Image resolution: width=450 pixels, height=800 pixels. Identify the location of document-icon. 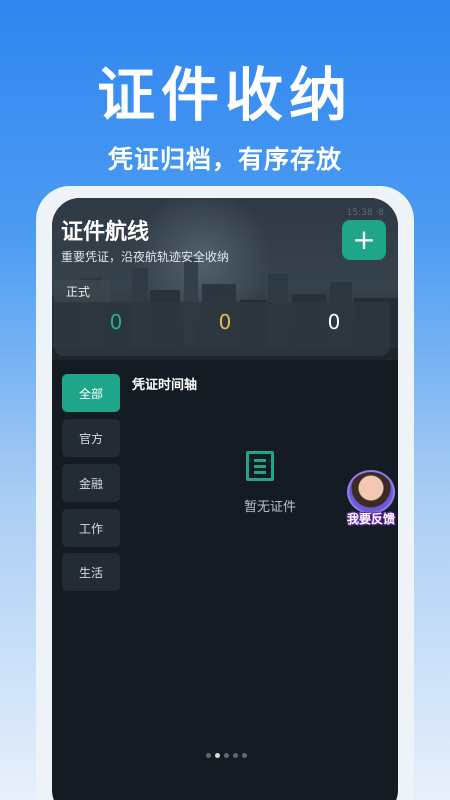
(260, 466).